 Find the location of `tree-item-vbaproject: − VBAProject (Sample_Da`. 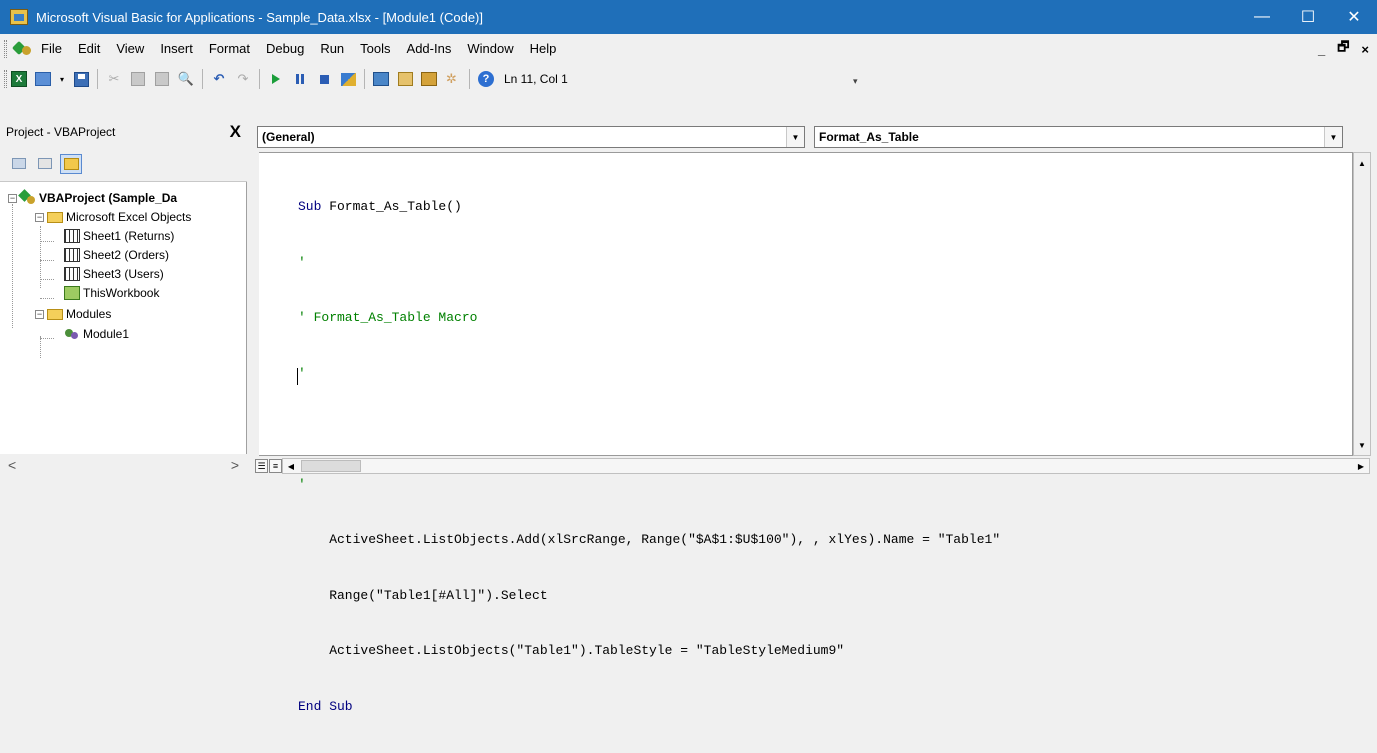

tree-item-vbaproject: − VBAProject (Sample_Da is located at coordinates (92, 198).